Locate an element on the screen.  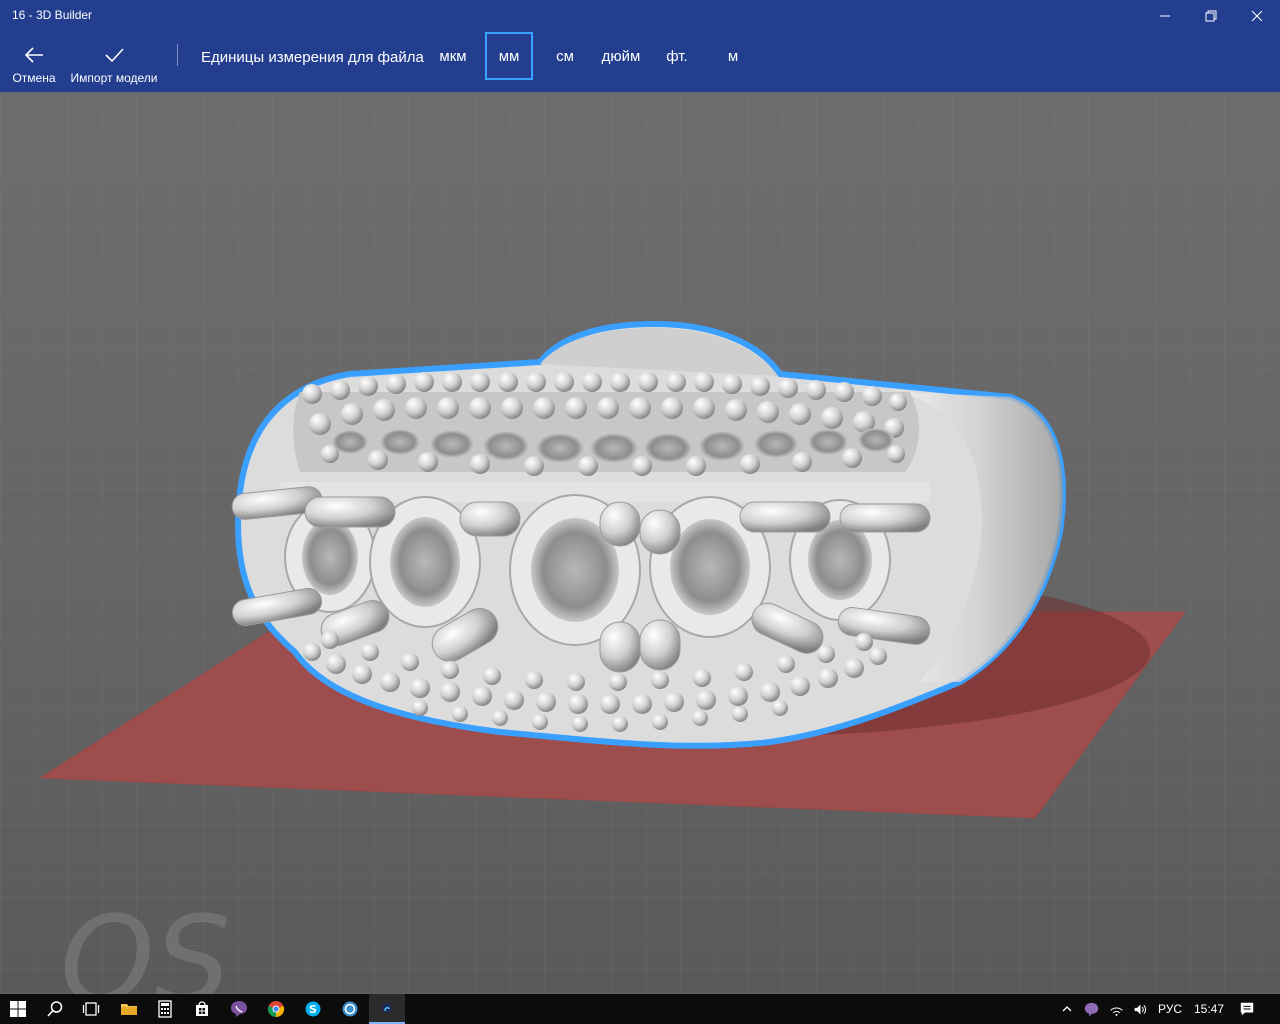
restore-button is located at coordinates (1211, 16).